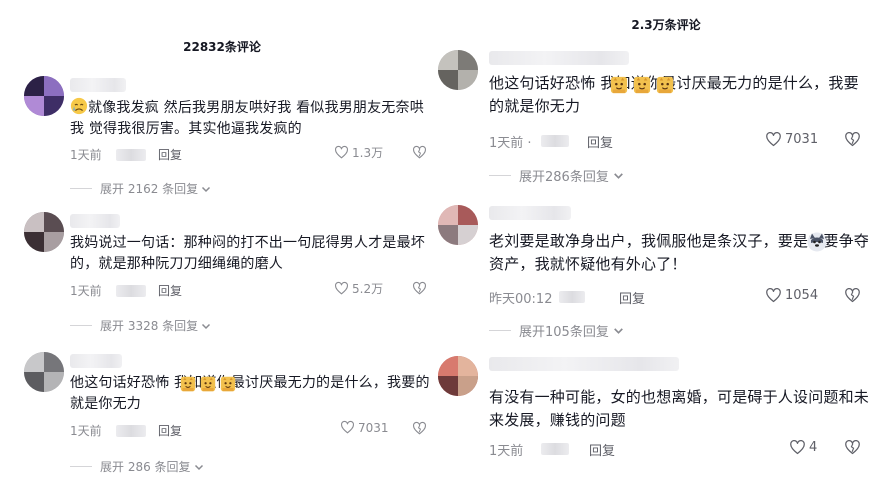 The width and height of the screenshot is (888, 484). What do you see at coordinates (141, 325) in the screenshot?
I see `expand-replies: 展开 3328 条回复` at bounding box center [141, 325].